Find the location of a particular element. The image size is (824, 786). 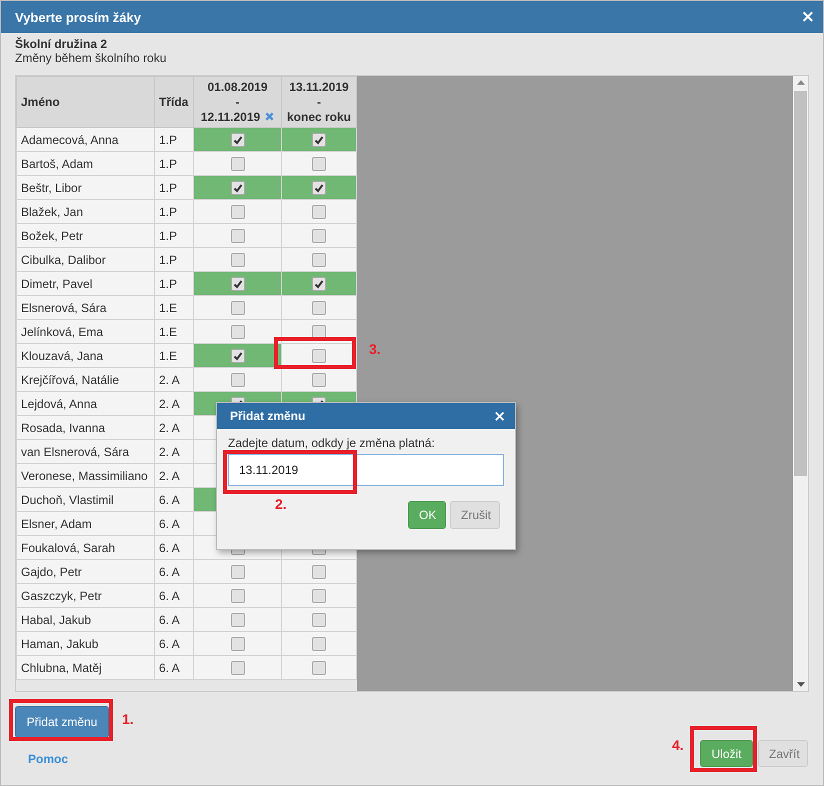

modal-title: Přidat změnu is located at coordinates (268, 416).